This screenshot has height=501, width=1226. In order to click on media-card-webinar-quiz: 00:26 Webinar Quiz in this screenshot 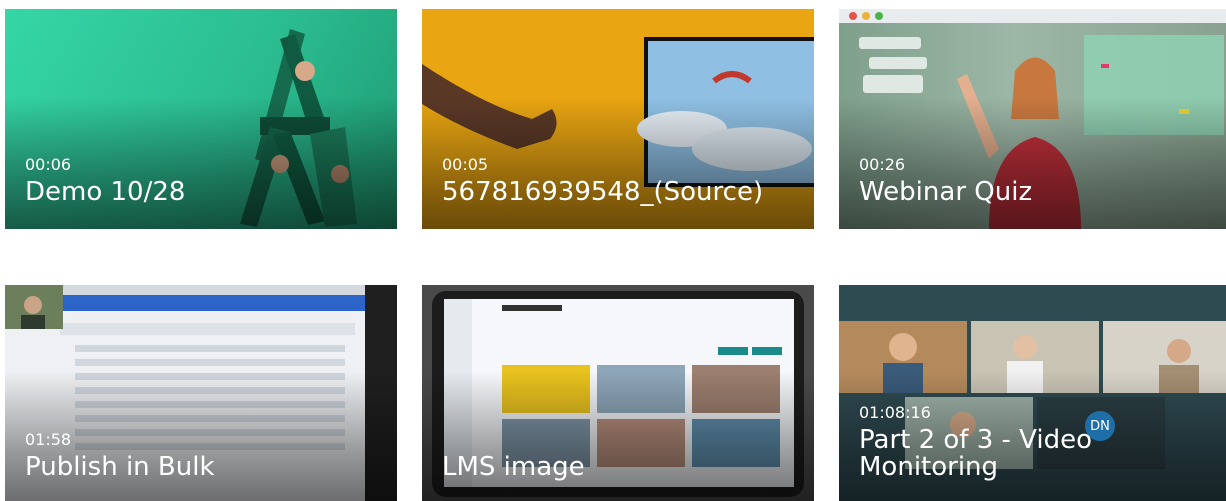, I will do `click(1032, 119)`.